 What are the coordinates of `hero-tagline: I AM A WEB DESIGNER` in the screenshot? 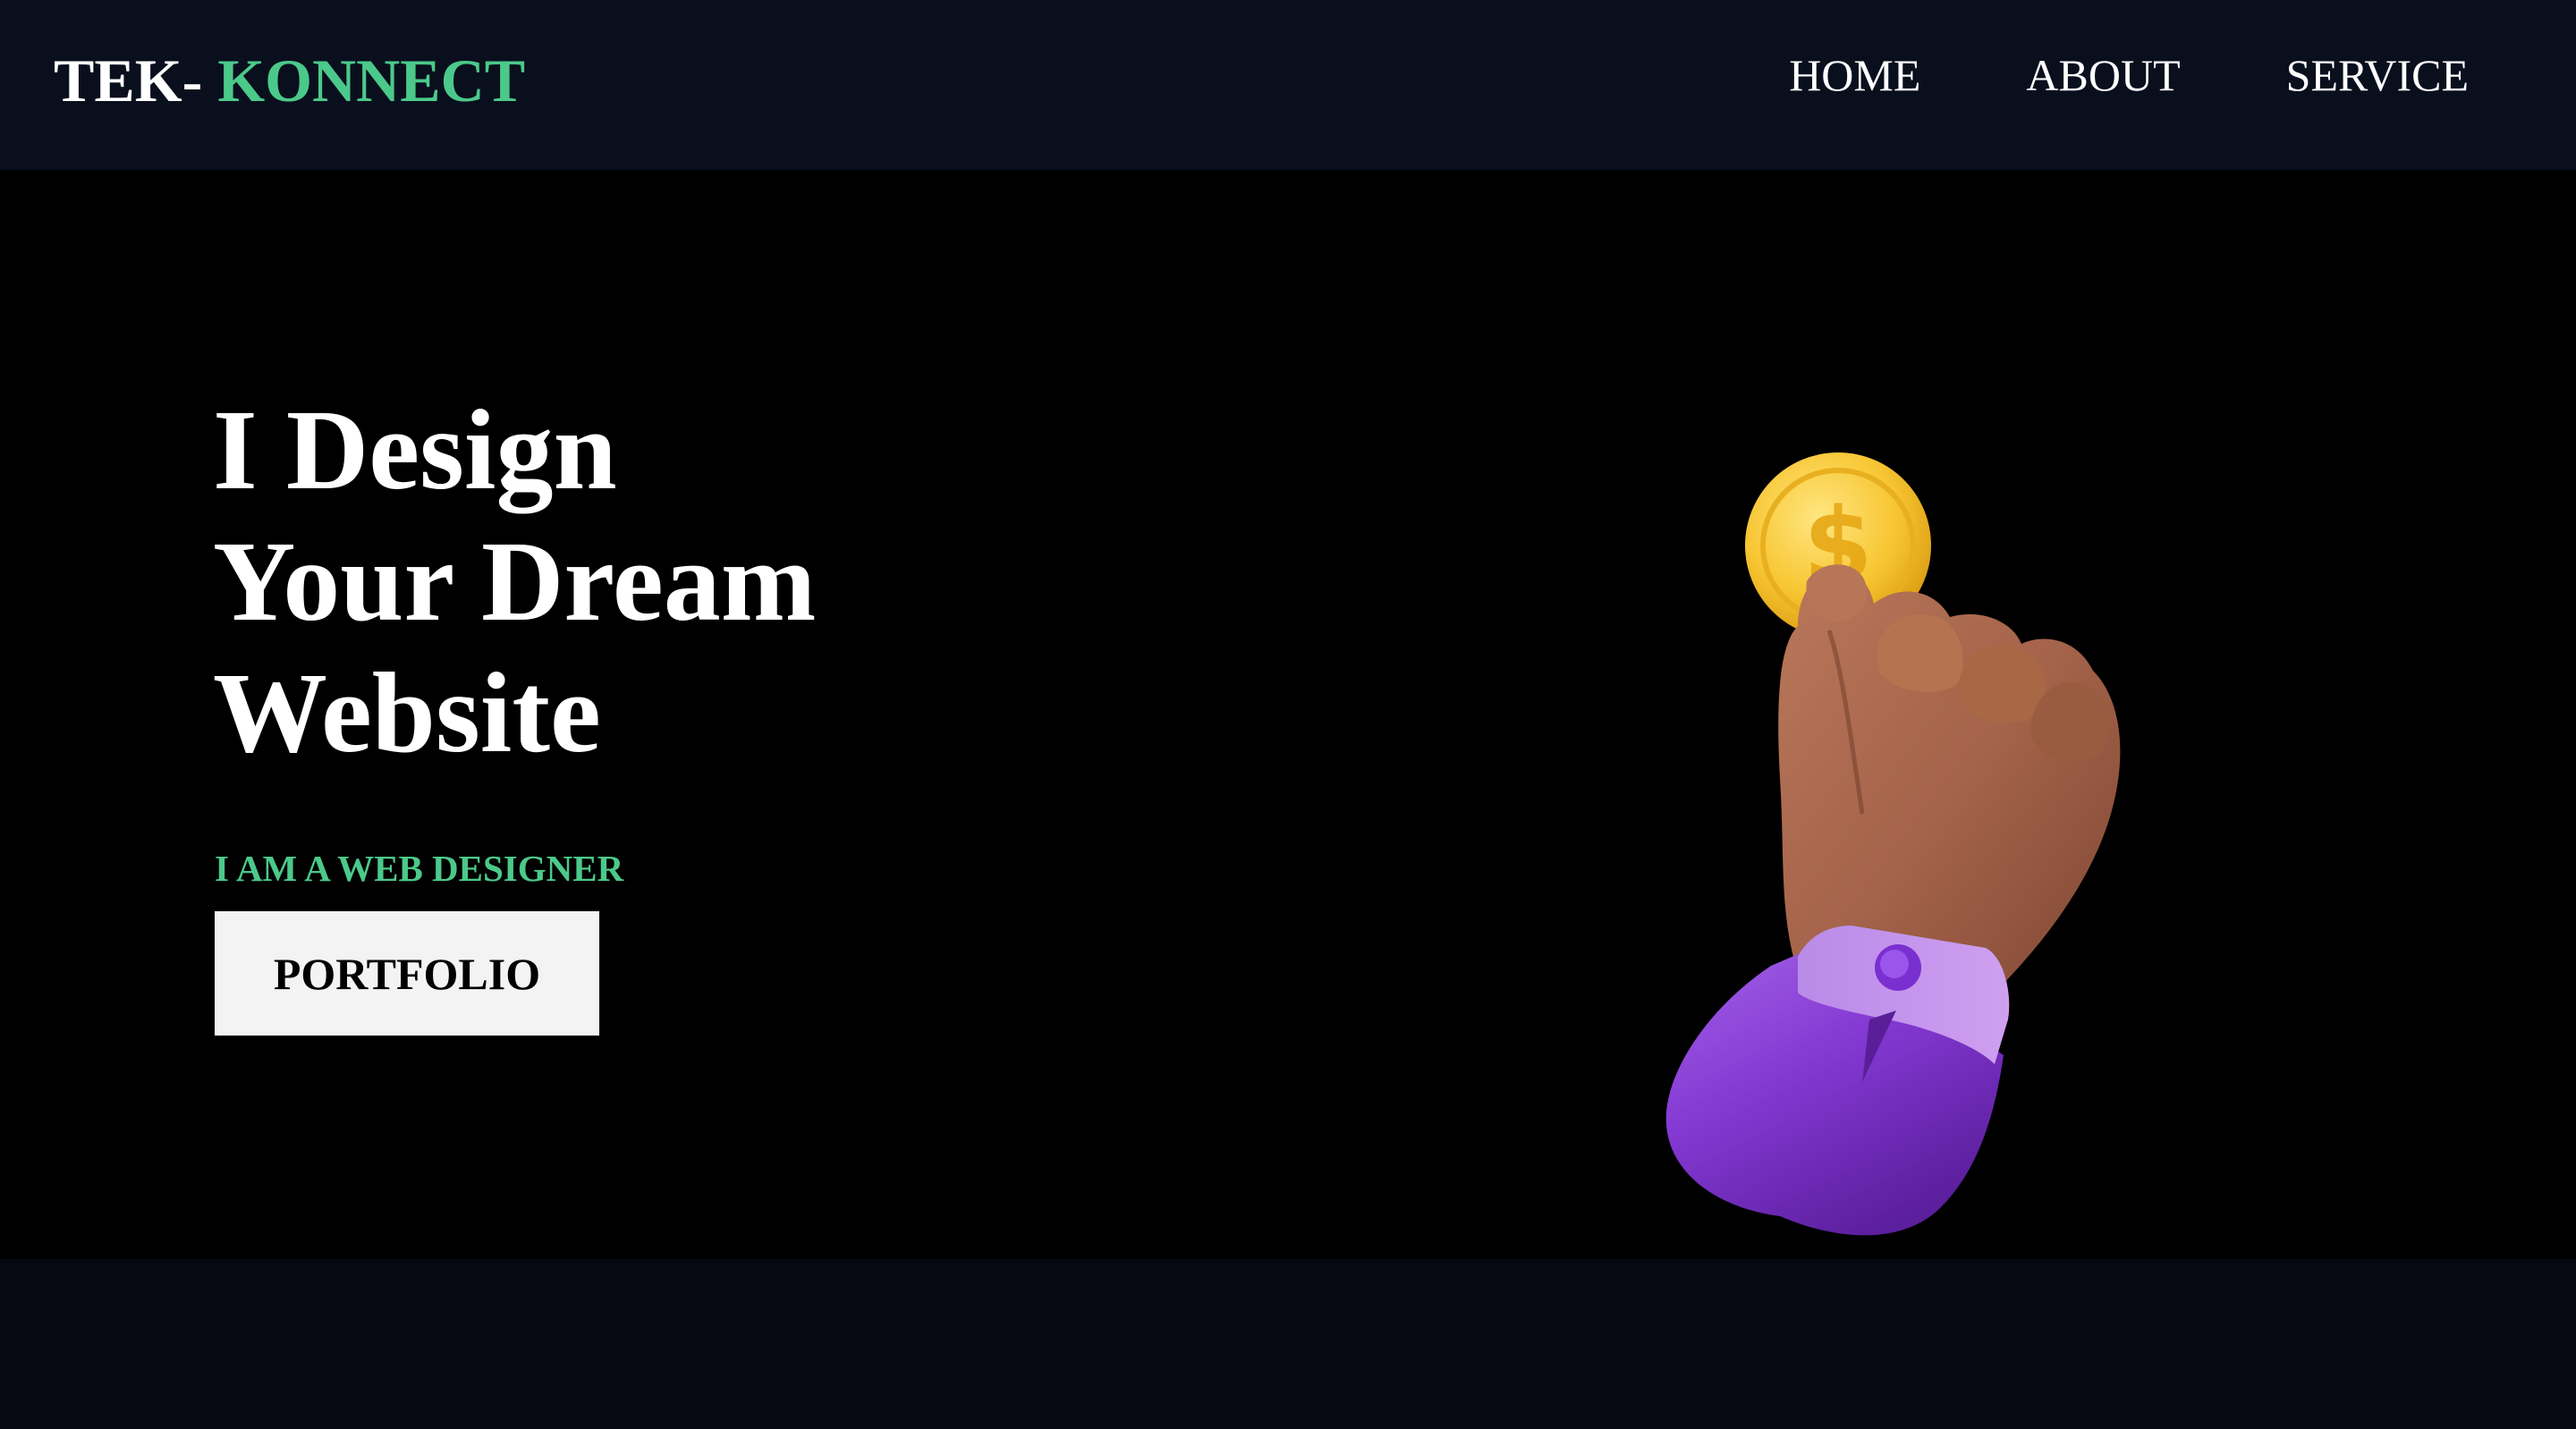 It's located at (419, 868).